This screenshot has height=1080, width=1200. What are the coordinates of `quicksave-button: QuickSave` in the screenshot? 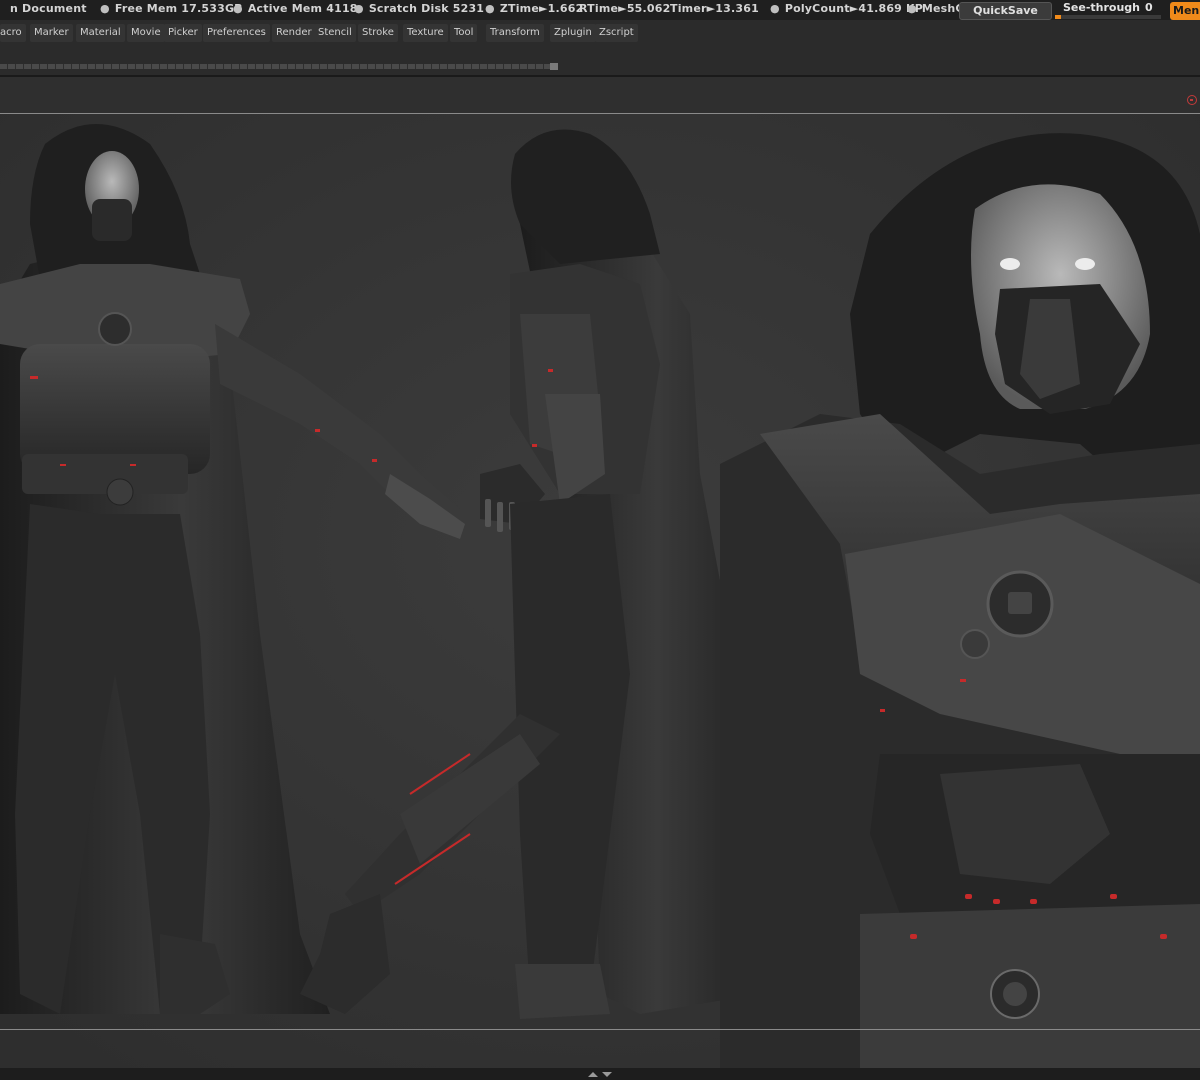 It's located at (1005, 11).